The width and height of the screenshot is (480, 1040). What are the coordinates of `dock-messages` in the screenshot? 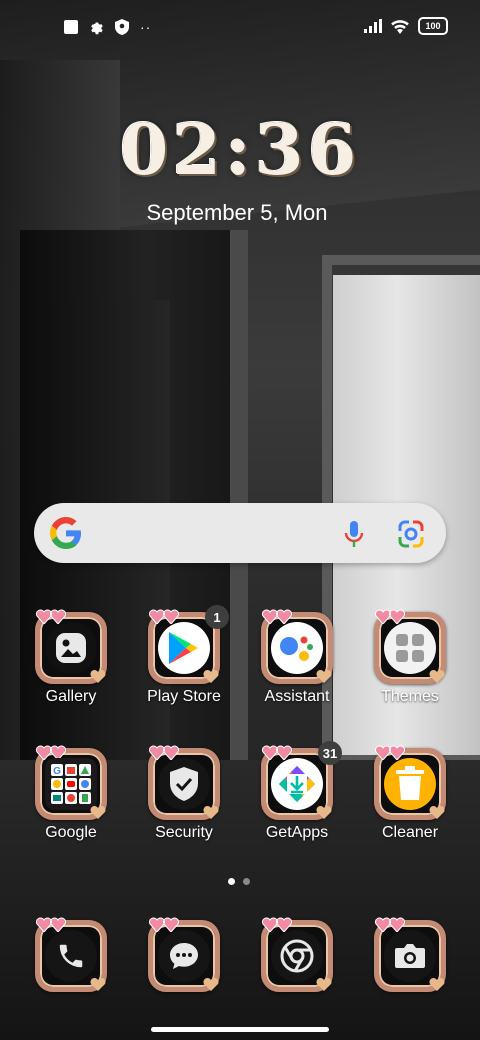 It's located at (184, 954).